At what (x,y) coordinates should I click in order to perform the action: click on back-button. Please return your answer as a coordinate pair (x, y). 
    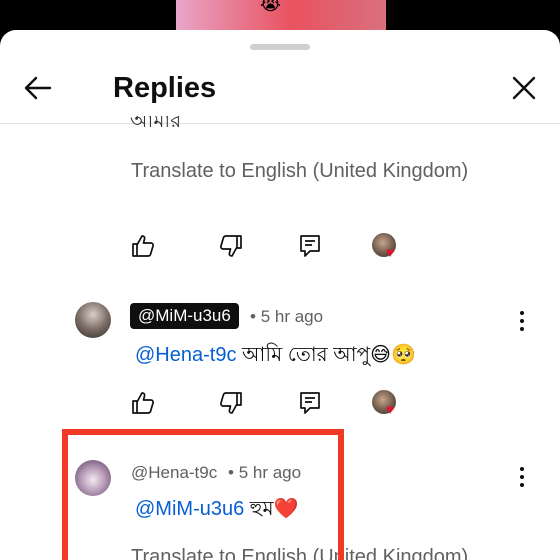
    Looking at the image, I should click on (38, 88).